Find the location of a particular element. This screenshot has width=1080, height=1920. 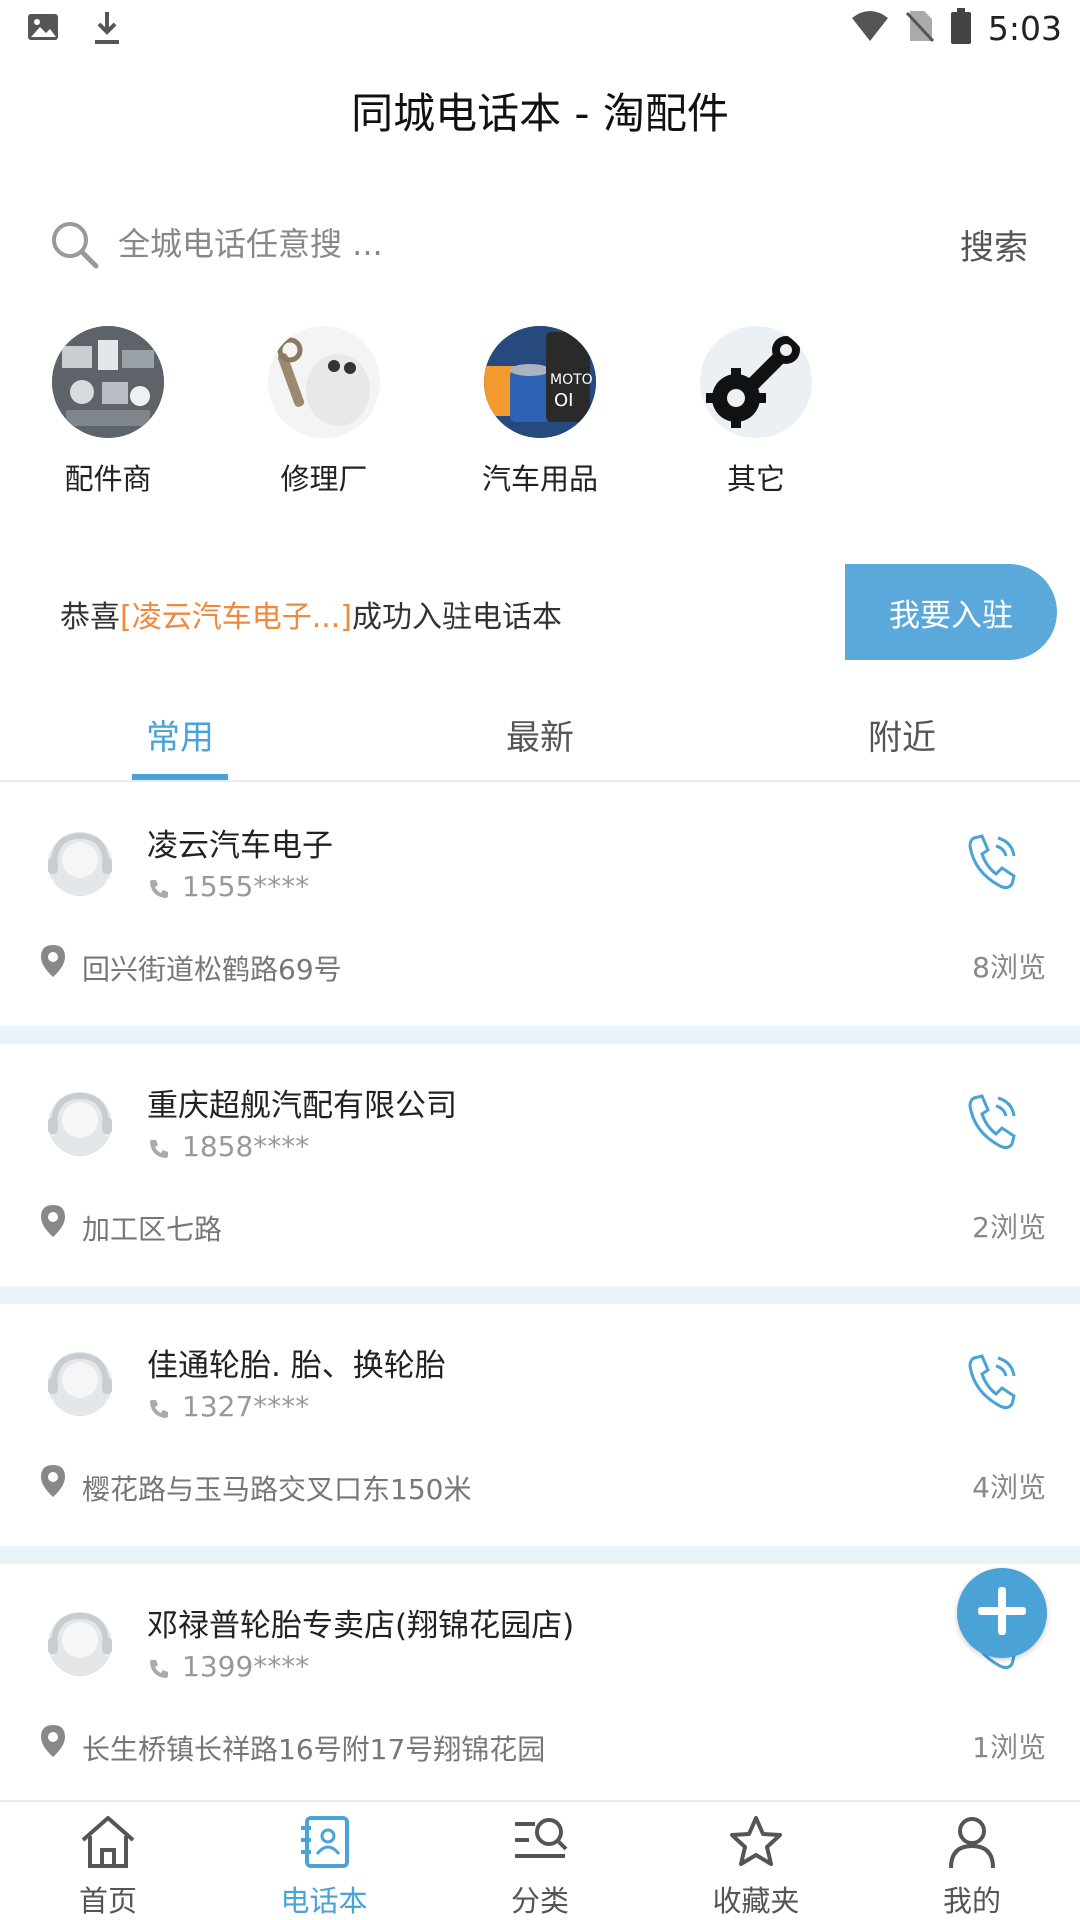

category-other: 其它 is located at coordinates (756, 412).